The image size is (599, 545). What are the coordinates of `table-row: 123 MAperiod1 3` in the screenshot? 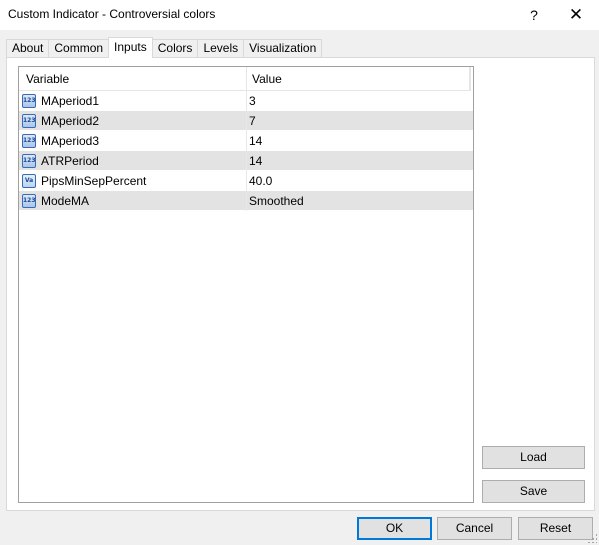 It's located at (246, 101).